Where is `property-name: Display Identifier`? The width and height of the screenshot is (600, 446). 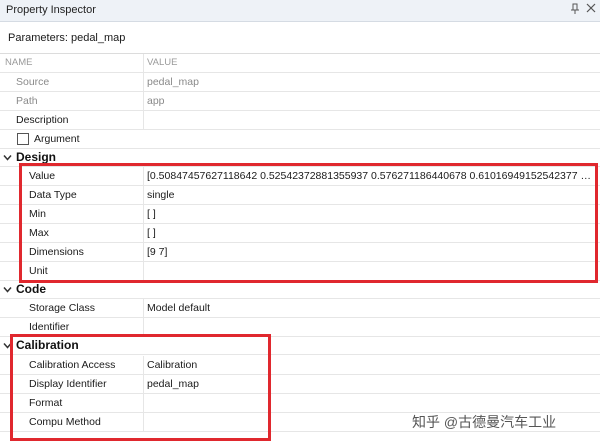
property-name: Display Identifier is located at coordinates (68, 384).